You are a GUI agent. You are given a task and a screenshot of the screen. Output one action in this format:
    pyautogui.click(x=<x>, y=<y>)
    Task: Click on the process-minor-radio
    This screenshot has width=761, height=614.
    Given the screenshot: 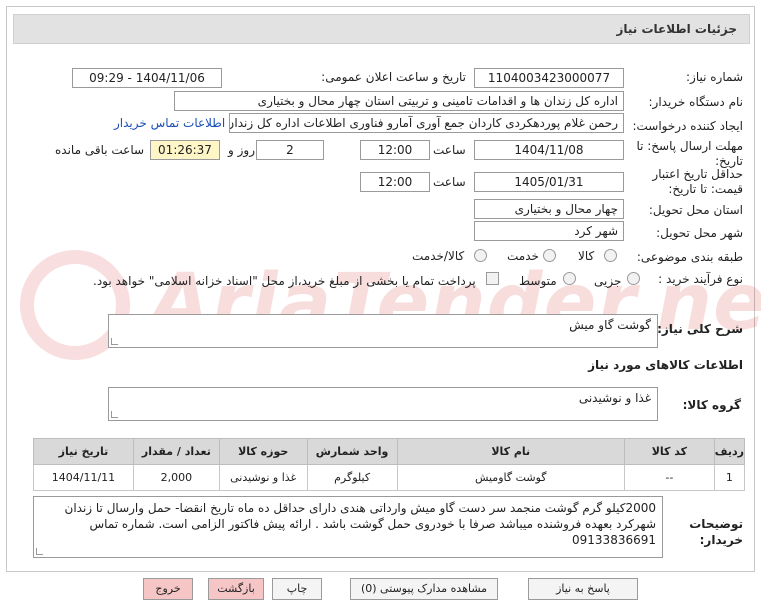 What is the action you would take?
    pyautogui.click(x=633, y=278)
    